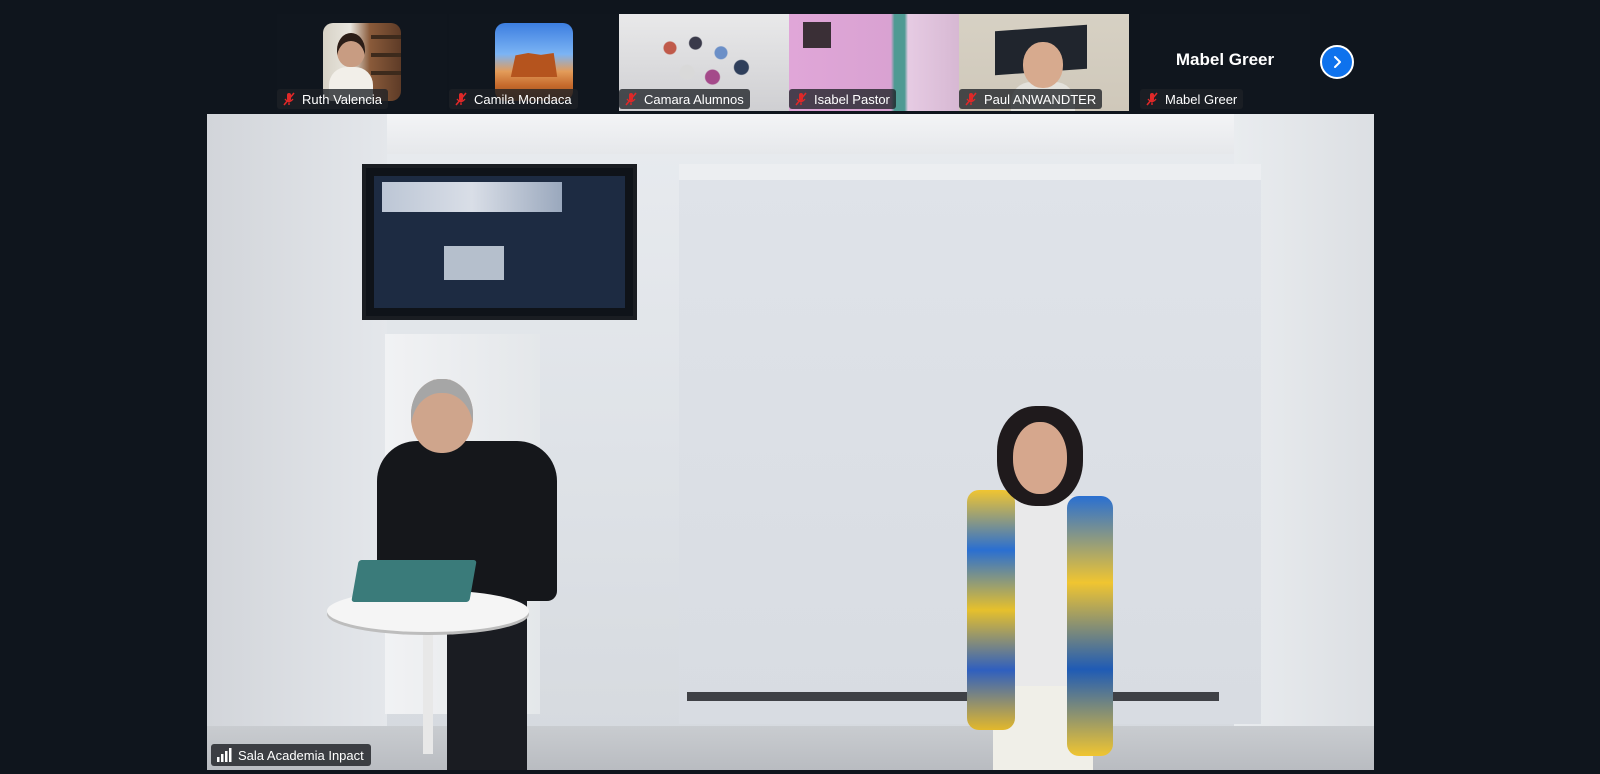  I want to click on participant-display-name: Mabel Greer, so click(1225, 59).